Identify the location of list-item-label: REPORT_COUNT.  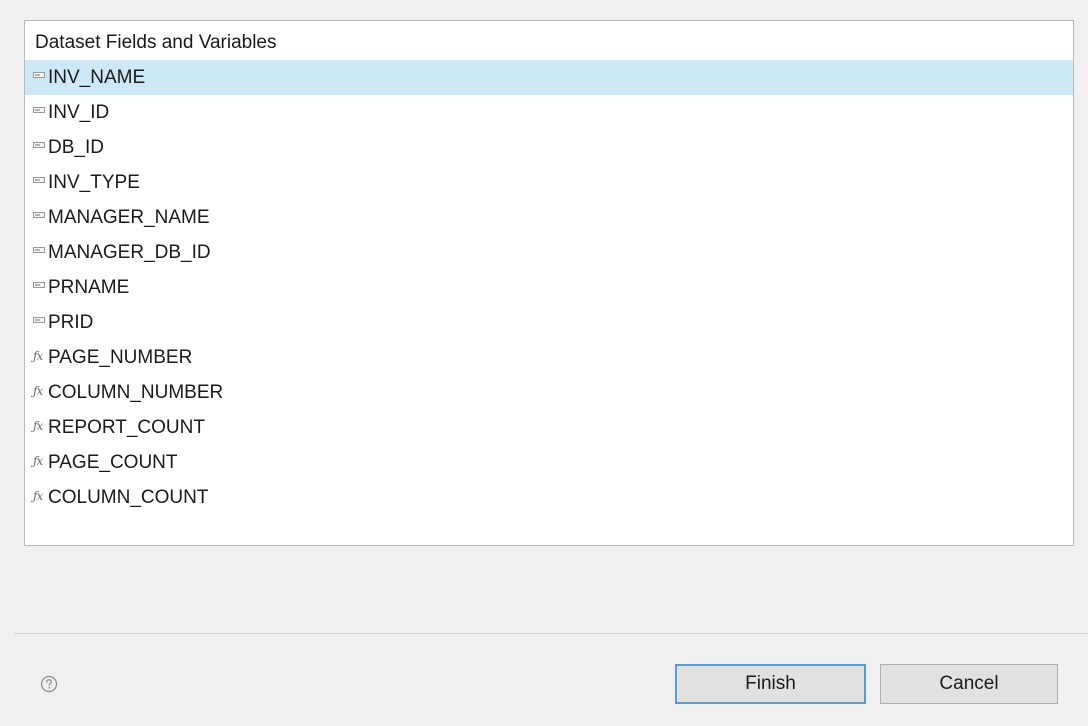
(126, 427).